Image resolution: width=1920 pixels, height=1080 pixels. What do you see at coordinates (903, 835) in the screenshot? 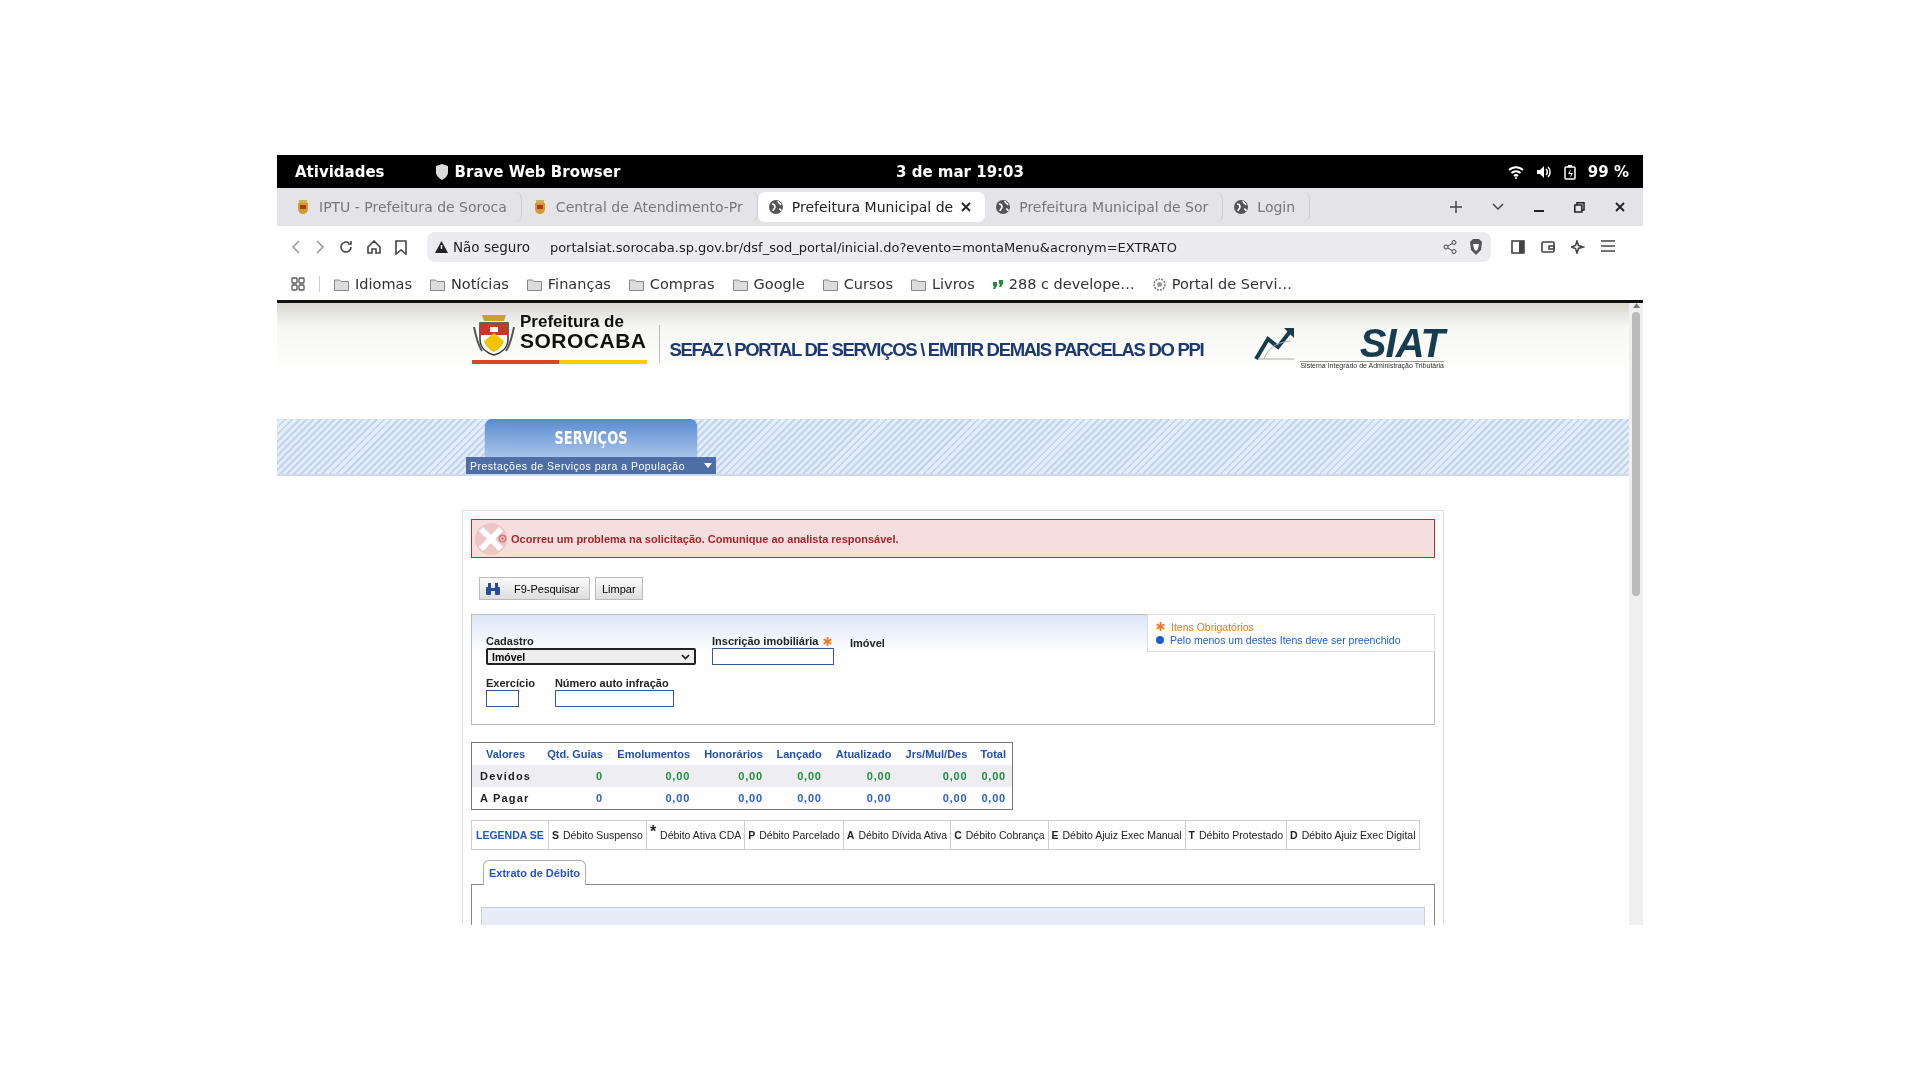
I see `legend-text: Débito Dívida Ativa` at bounding box center [903, 835].